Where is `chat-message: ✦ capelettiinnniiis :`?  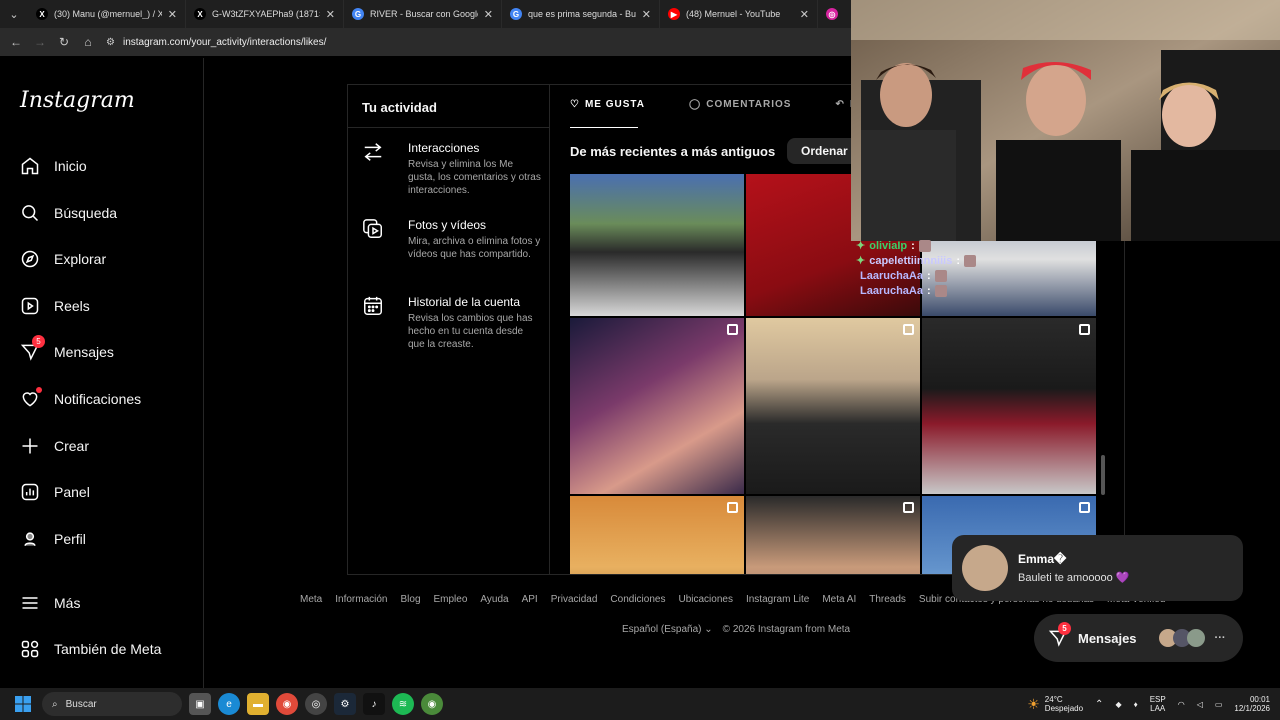
chat-message: ✦ capelettiinnniiis : is located at coordinates (980, 260).